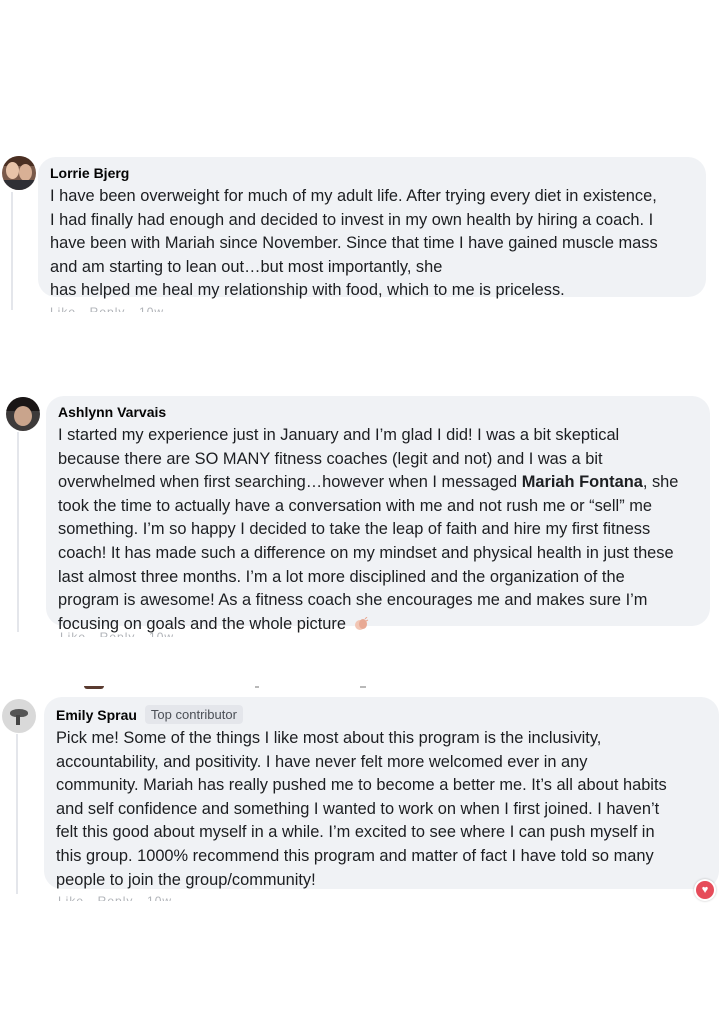 The width and height of the screenshot is (724, 1024). I want to click on comment-author: Lorrie Bjerg, so click(89, 173).